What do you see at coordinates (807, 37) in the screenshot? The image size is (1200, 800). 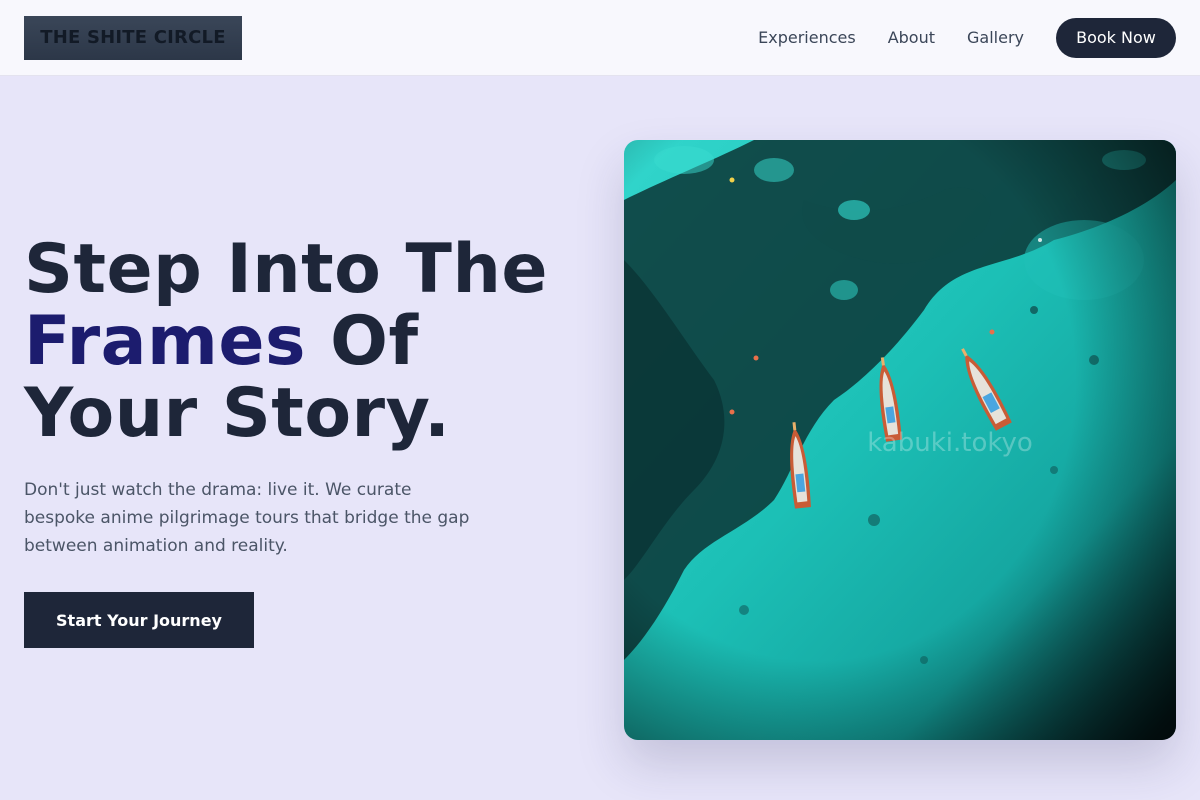 I see `nav-link-experiences: Experiences` at bounding box center [807, 37].